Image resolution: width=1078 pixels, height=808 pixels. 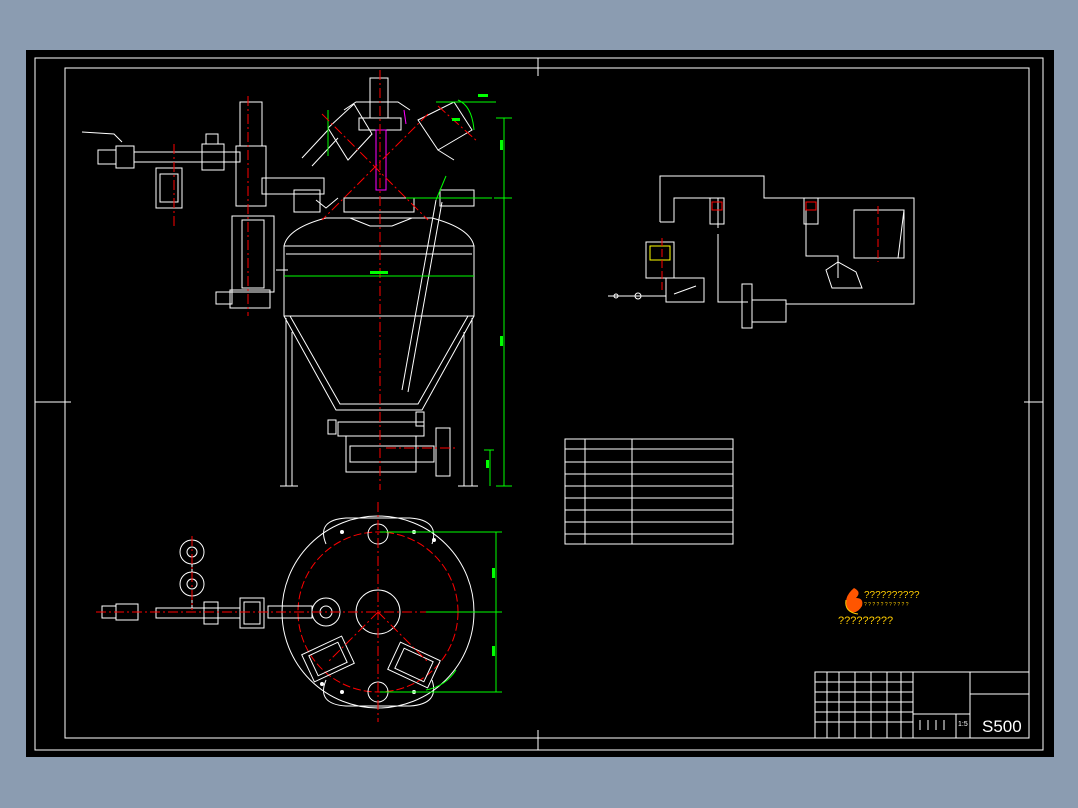 I want to click on front-centerlines, so click(x=326, y=280).